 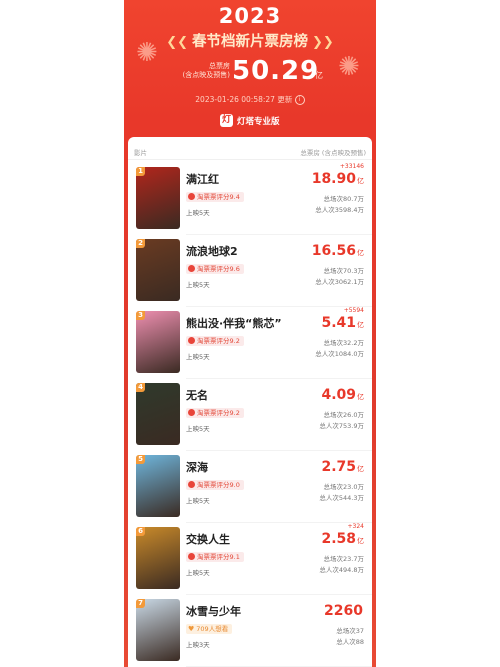 I want to click on total-admissions: 总人次753.9万, so click(x=341, y=426).